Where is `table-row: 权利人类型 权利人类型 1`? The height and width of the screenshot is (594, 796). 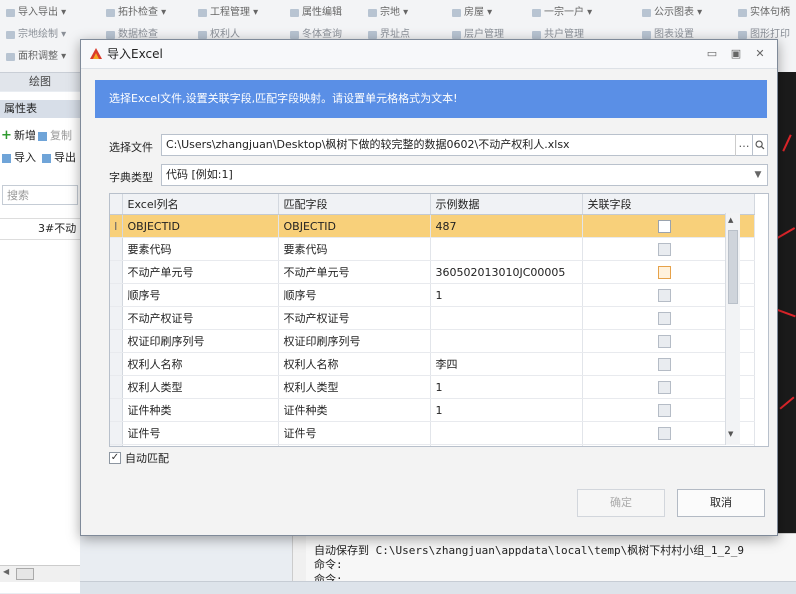
table-row: 权利人类型 权利人类型 1 is located at coordinates (432, 387).